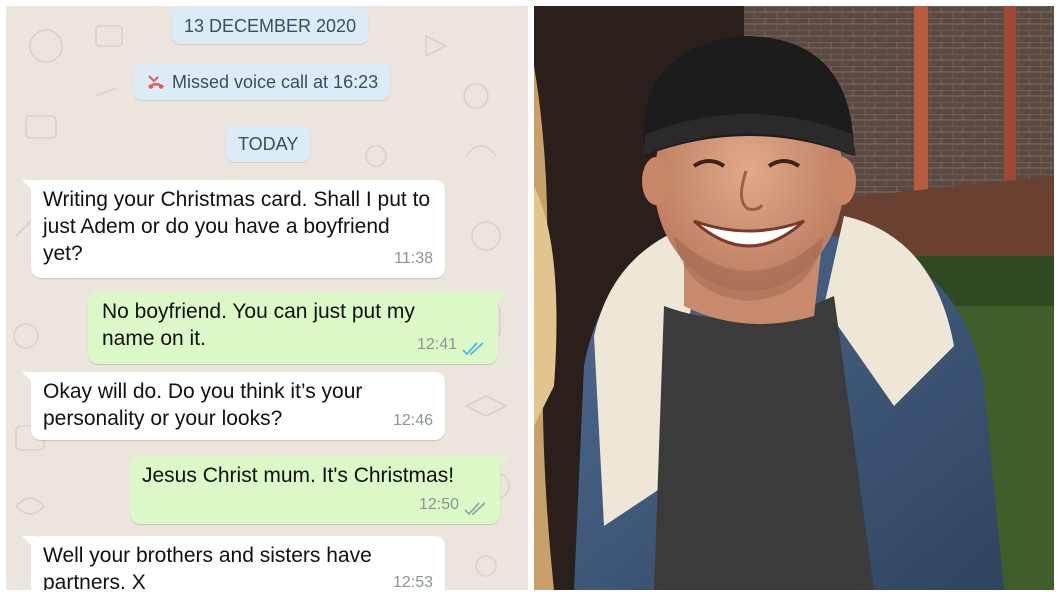 The height and width of the screenshot is (596, 1060). I want to click on message-meta: 12:53, so click(413, 579).